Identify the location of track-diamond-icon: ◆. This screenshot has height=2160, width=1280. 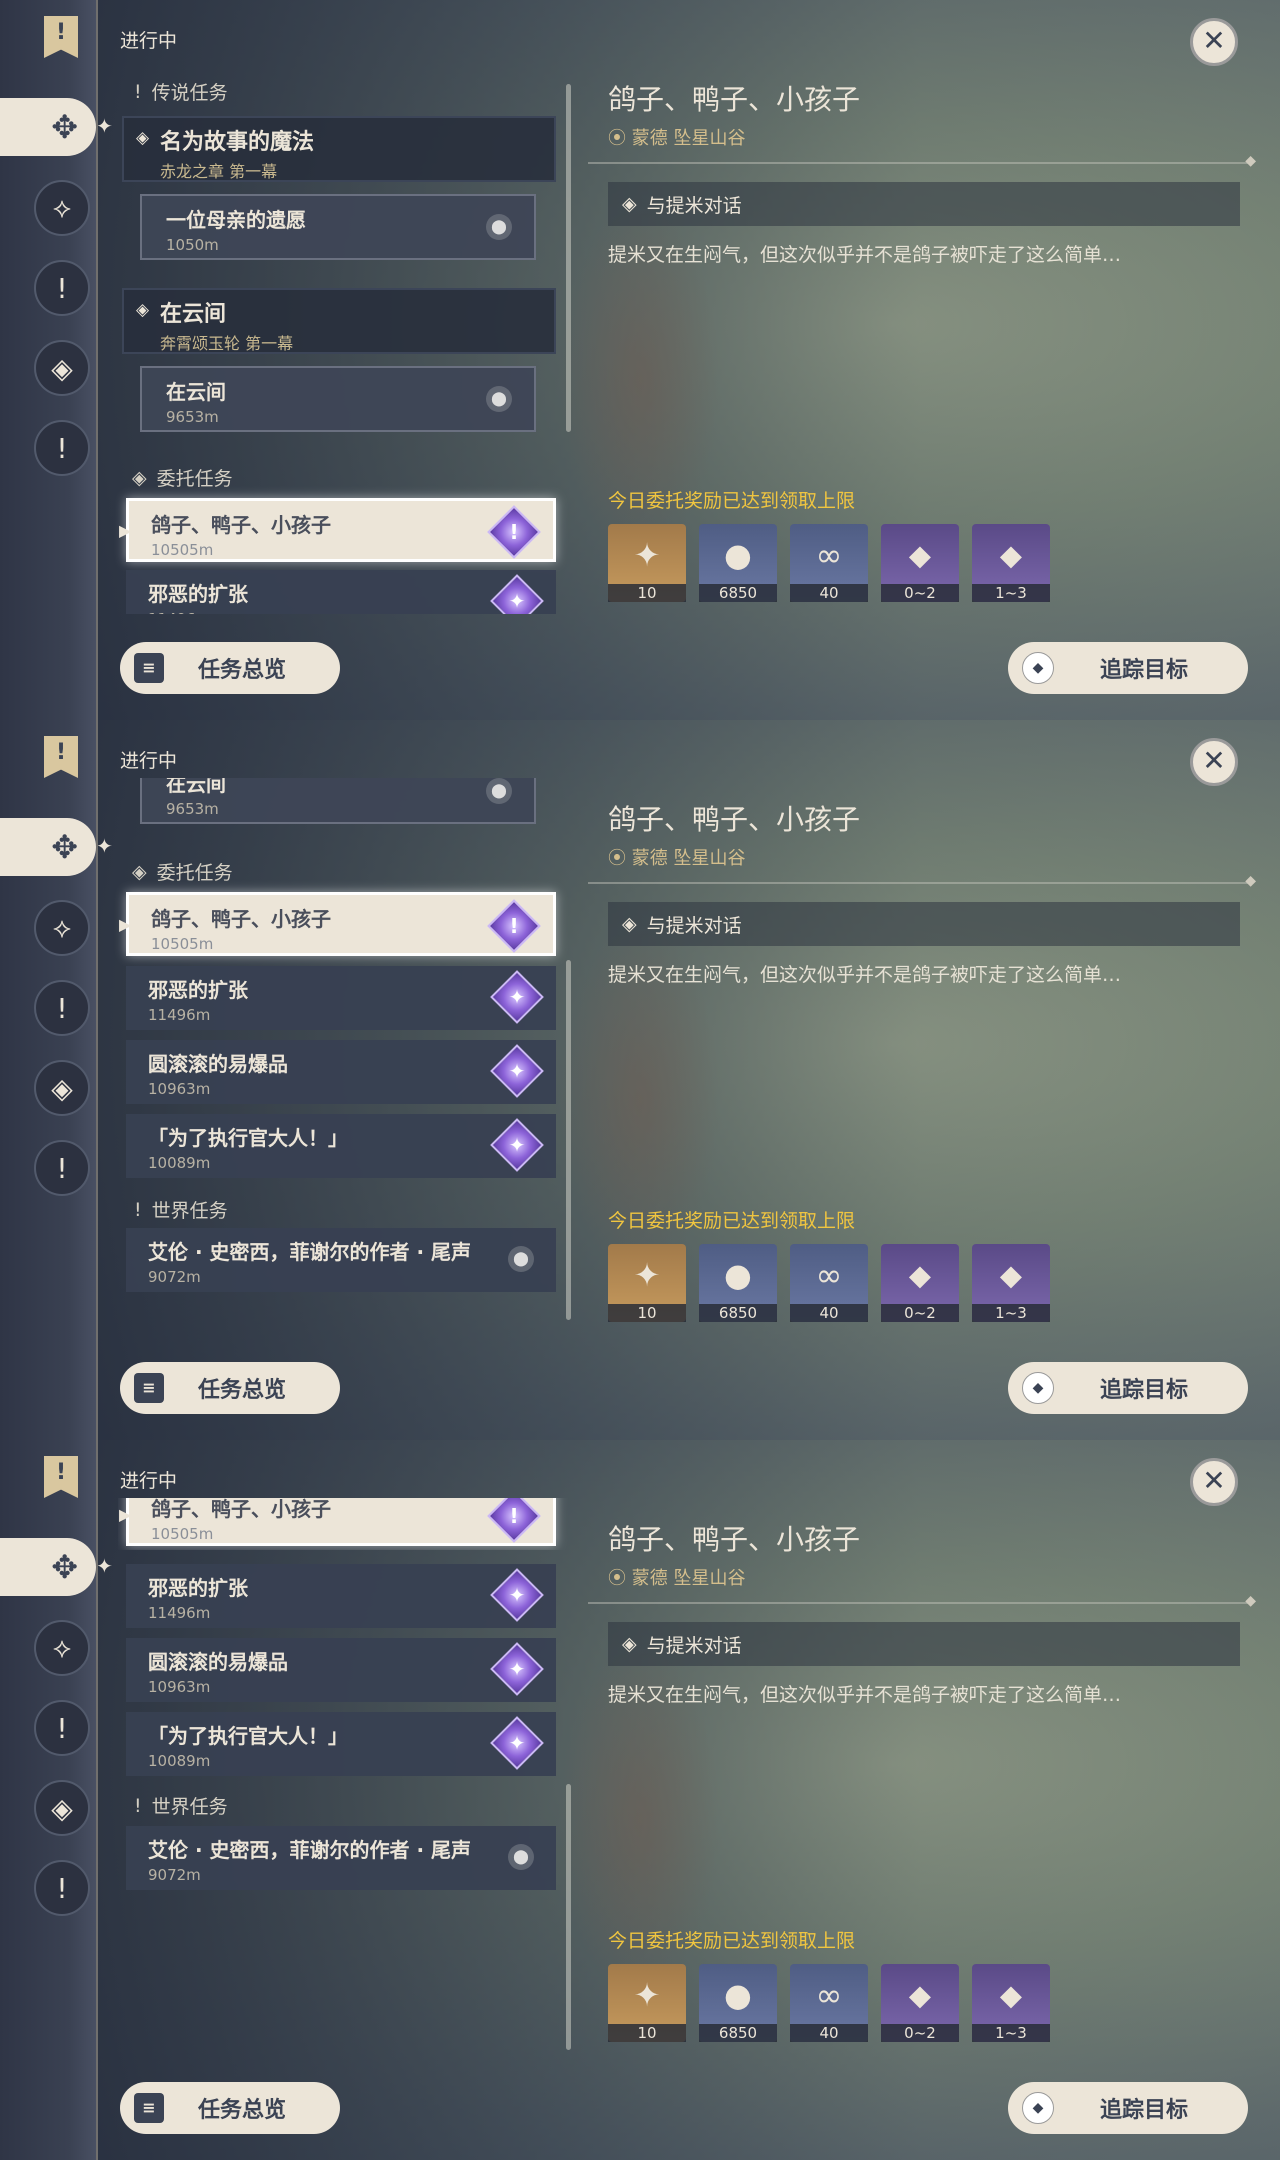
(1038, 668).